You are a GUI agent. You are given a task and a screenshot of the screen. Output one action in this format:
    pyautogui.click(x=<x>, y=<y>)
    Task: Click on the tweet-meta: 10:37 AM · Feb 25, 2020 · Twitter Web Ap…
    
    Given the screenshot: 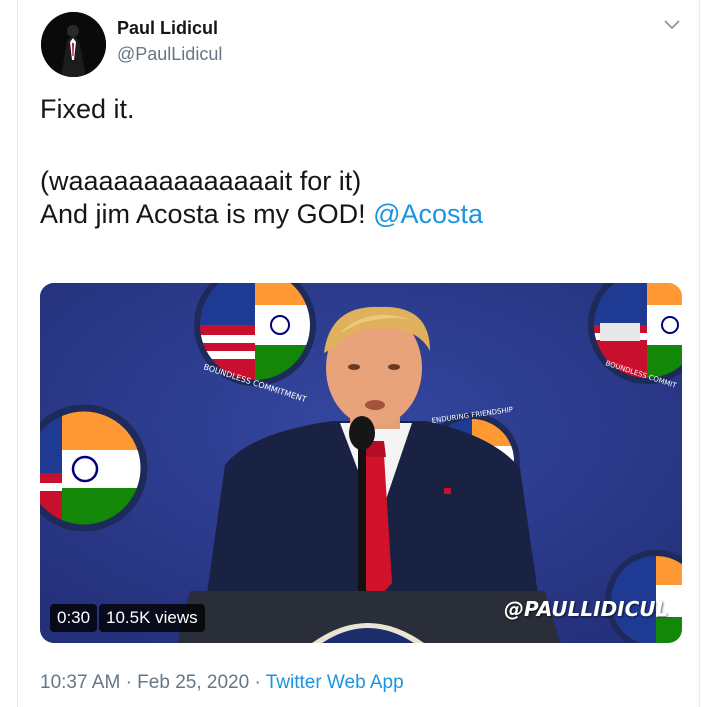 What is the action you would take?
    pyautogui.click(x=222, y=683)
    